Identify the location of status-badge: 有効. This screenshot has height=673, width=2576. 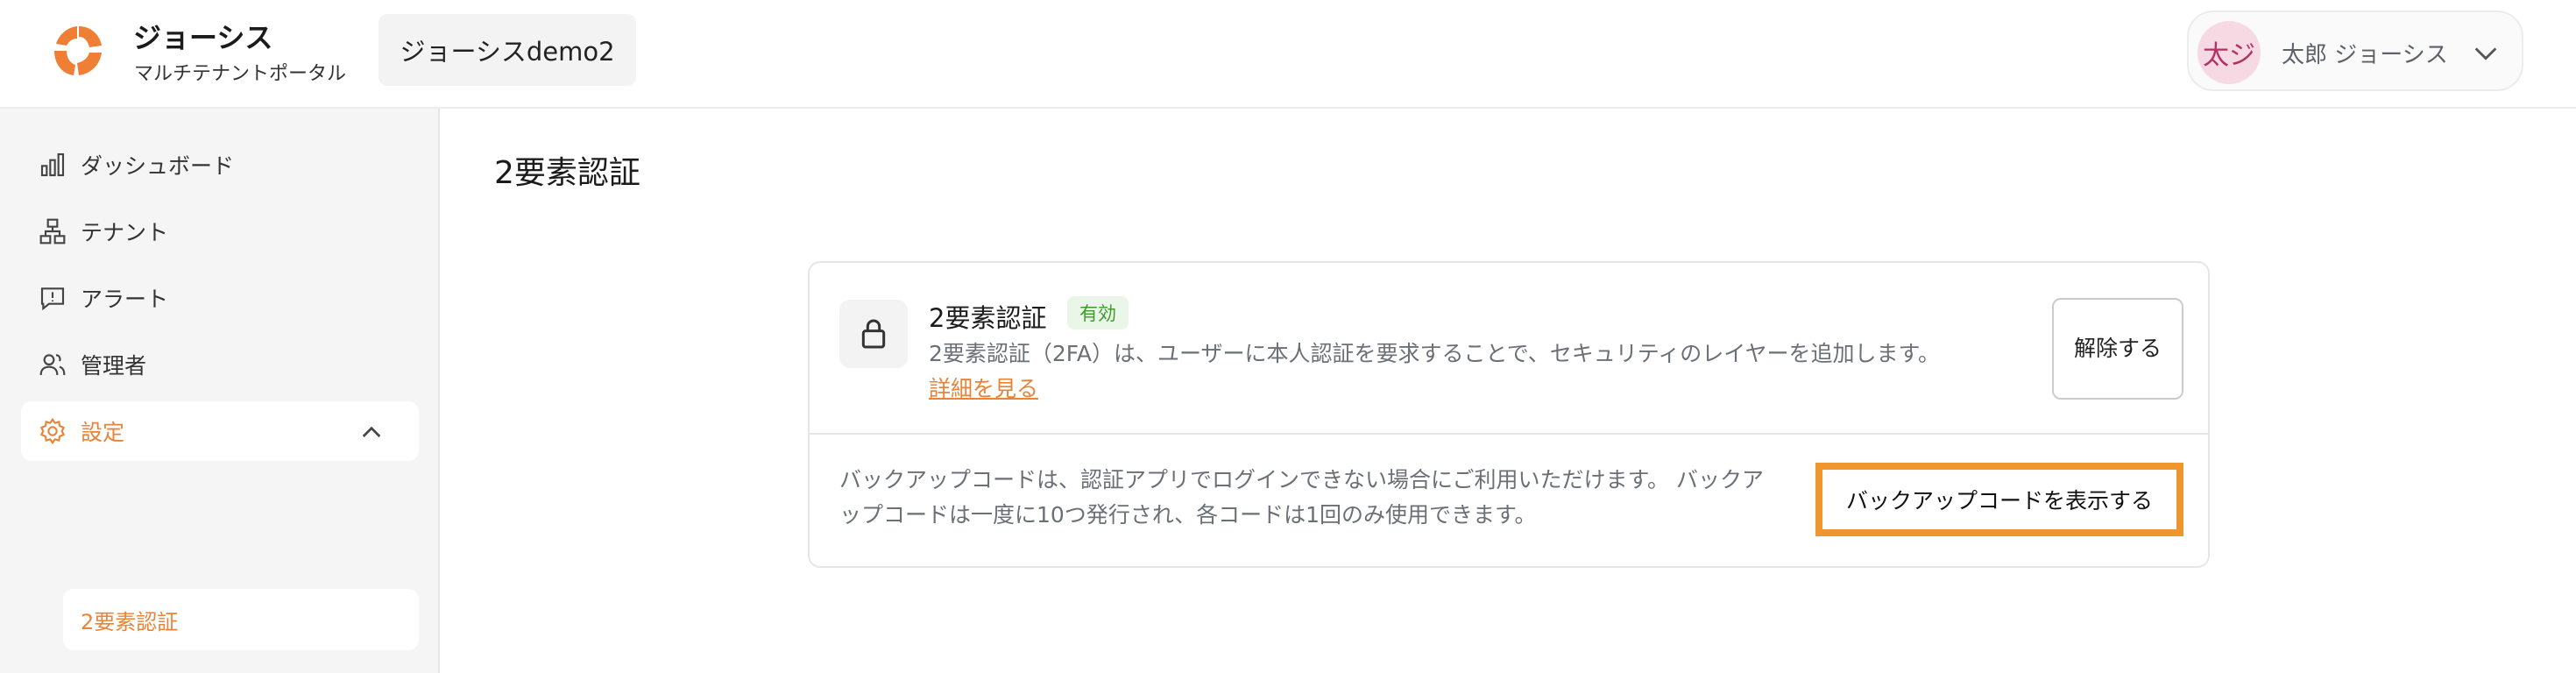
(1098, 312).